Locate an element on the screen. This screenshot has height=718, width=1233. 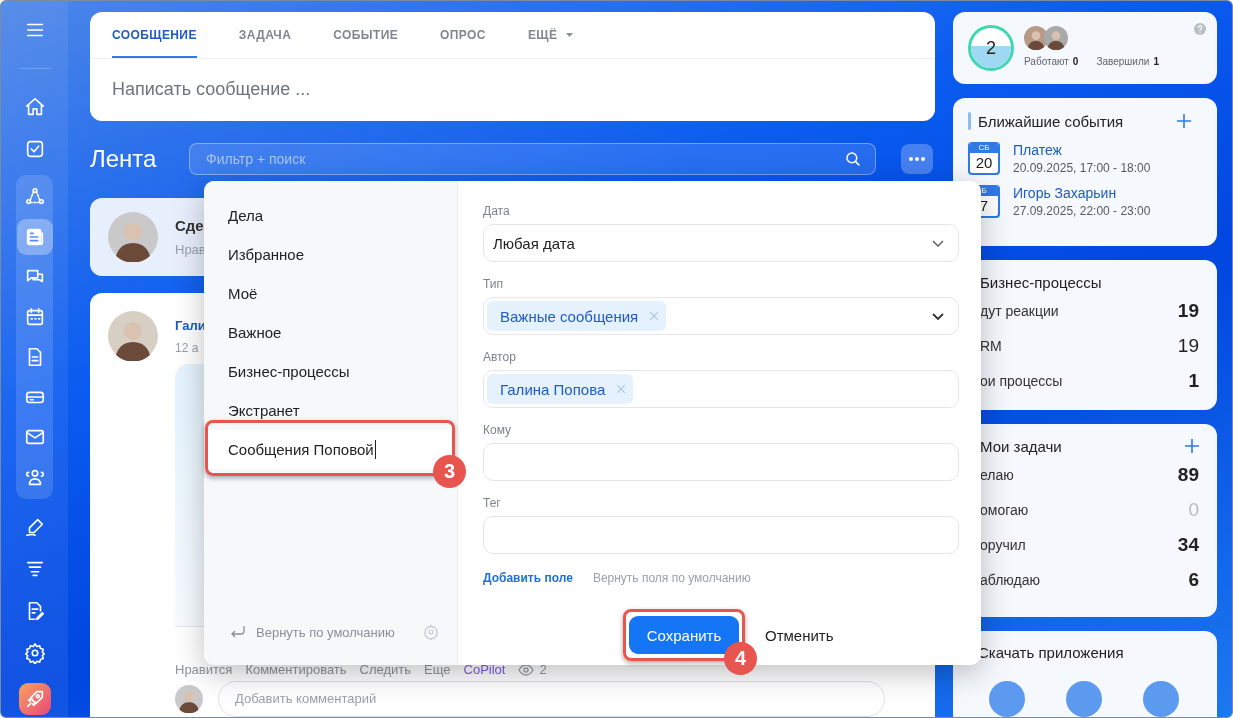
pen-icon is located at coordinates (34, 527).